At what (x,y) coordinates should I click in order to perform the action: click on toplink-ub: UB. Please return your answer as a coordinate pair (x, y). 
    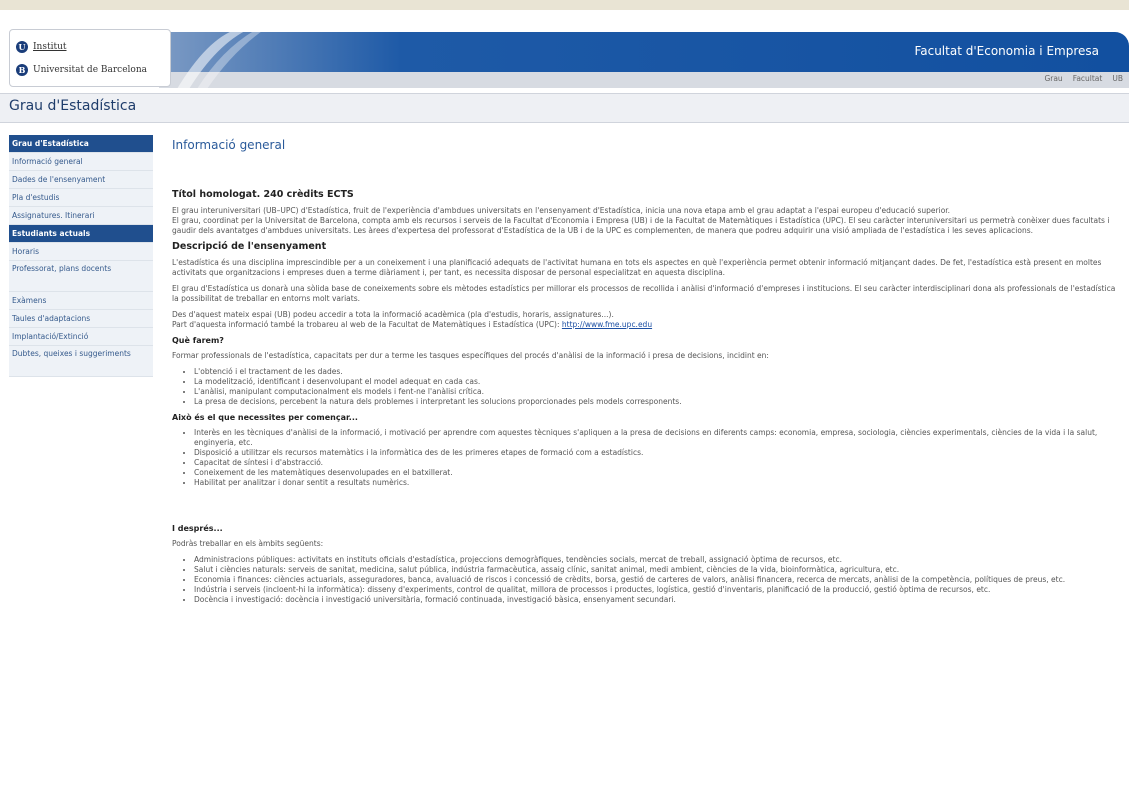
    Looking at the image, I should click on (1117, 78).